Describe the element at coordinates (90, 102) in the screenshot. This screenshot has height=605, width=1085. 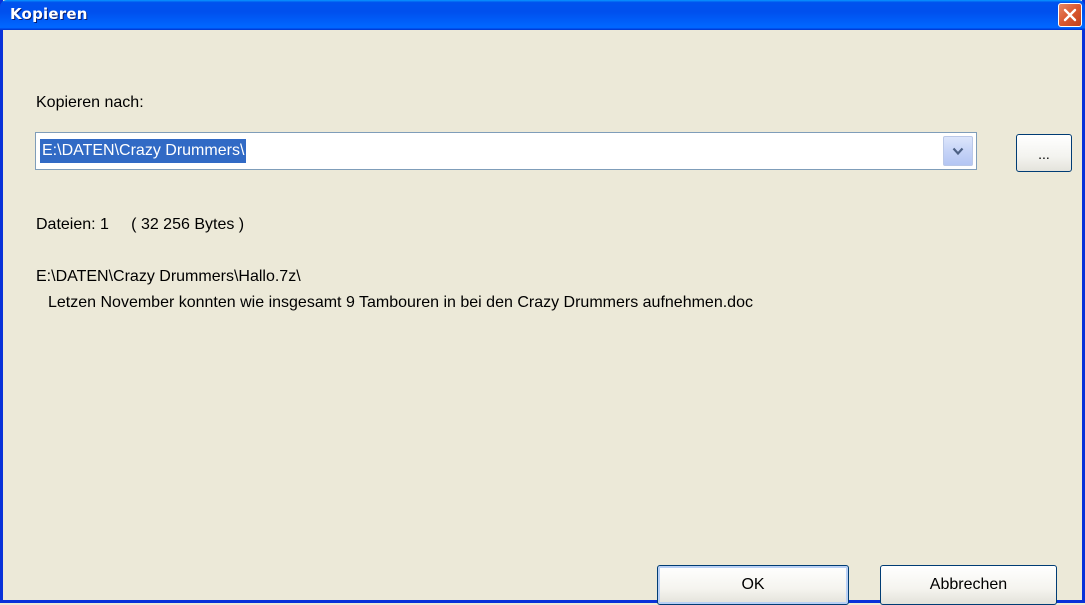
I see `copy-to-label: Kopieren nach:` at that location.